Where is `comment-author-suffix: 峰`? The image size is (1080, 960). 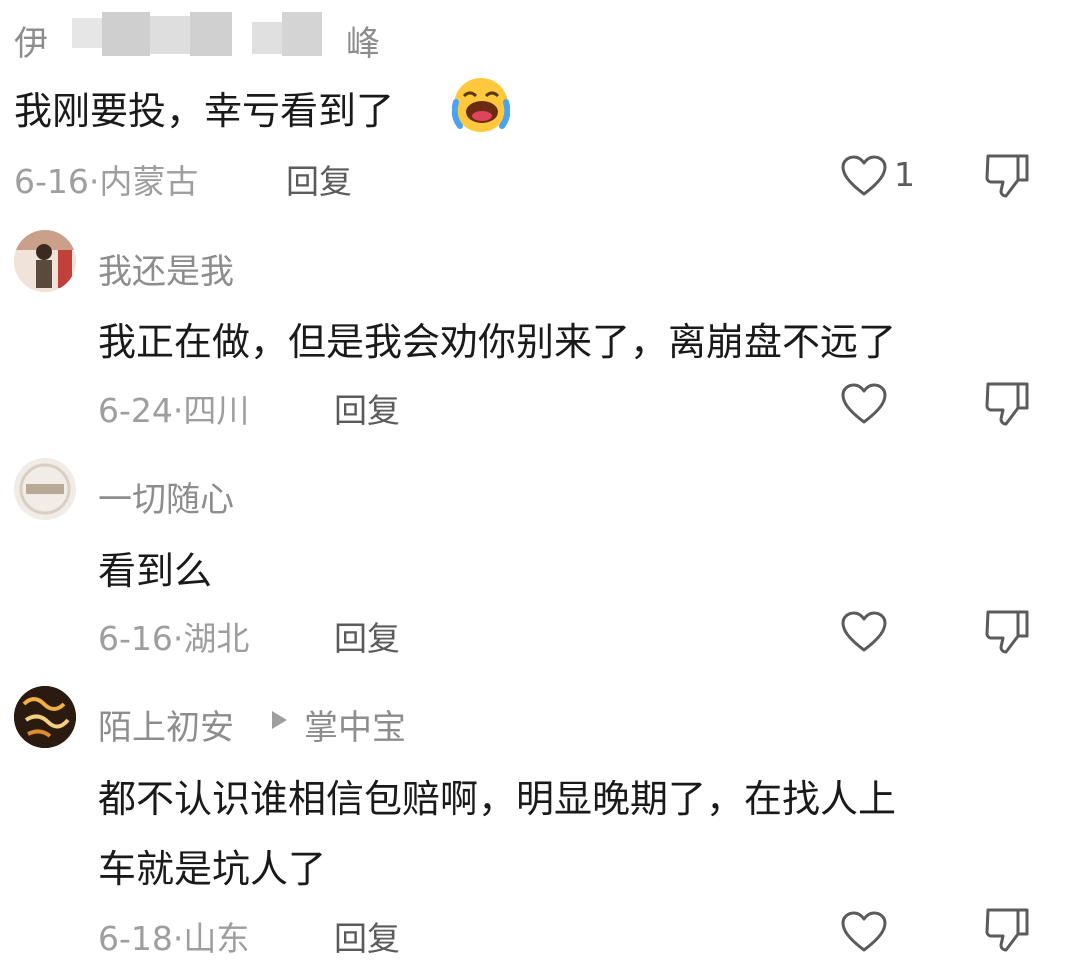 comment-author-suffix: 峰 is located at coordinates (363, 40).